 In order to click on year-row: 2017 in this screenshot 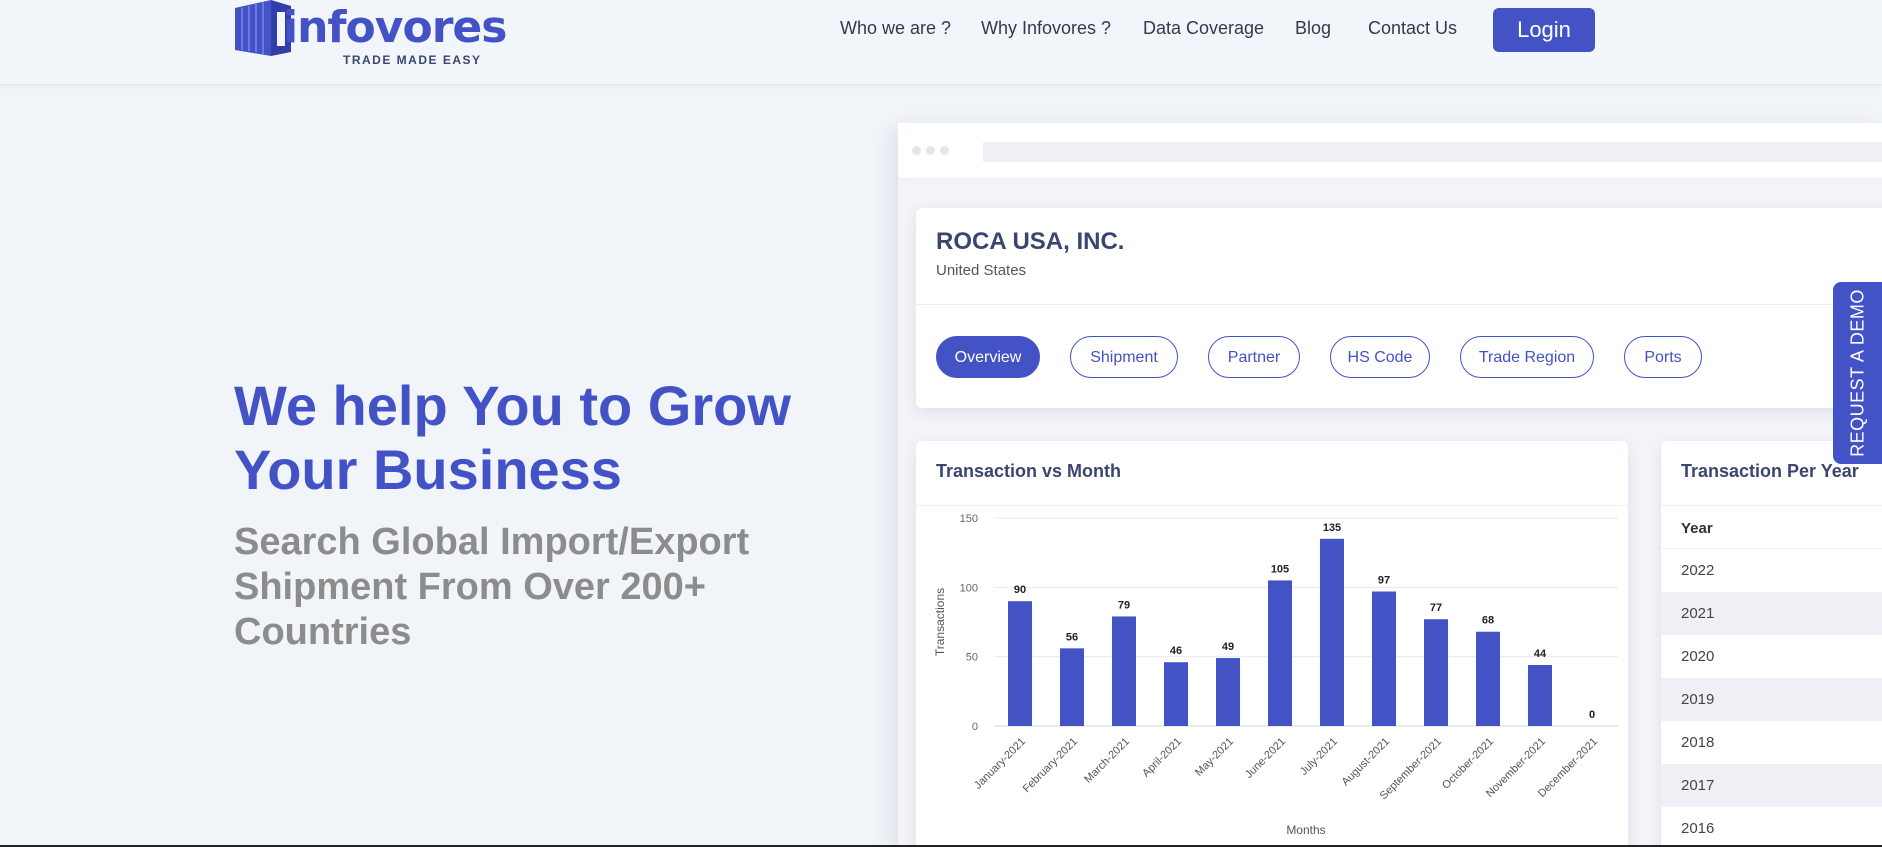, I will do `click(1771, 785)`.